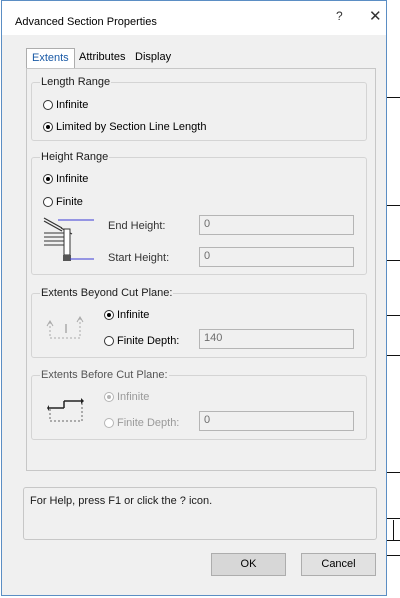 Image resolution: width=400 pixels, height=598 pixels. Describe the element at coordinates (375, 16) in the screenshot. I see `close-icon: ✕` at that location.